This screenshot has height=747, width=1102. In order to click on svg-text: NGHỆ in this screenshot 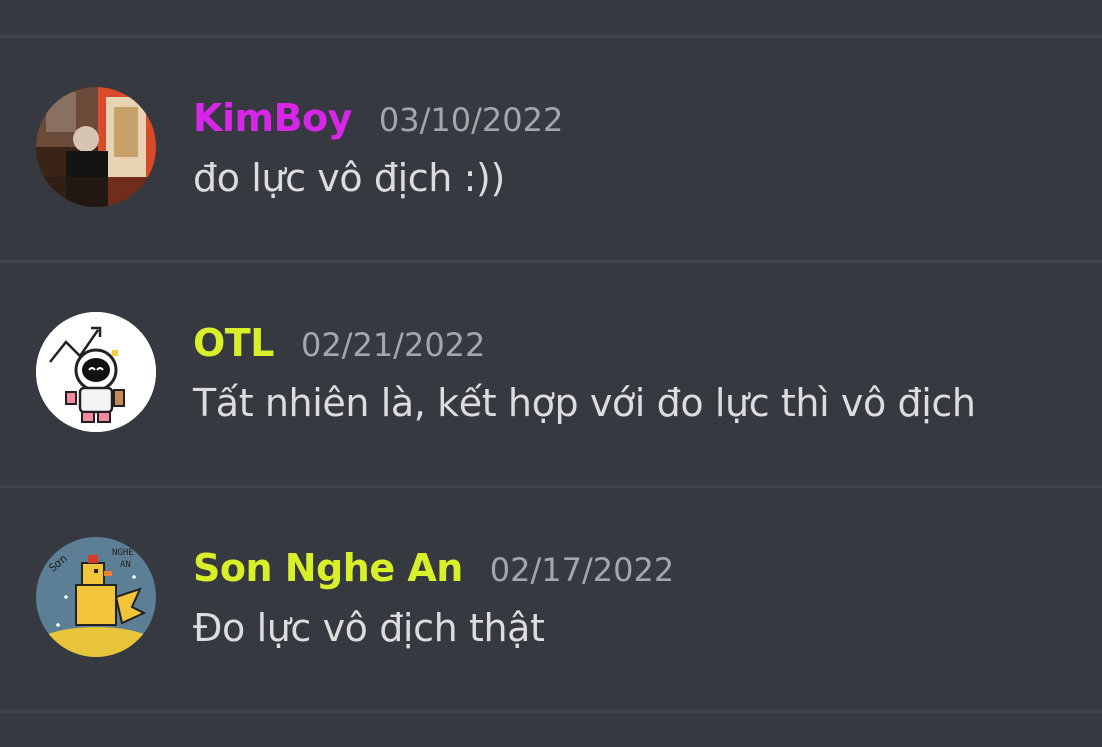, I will do `click(123, 552)`.